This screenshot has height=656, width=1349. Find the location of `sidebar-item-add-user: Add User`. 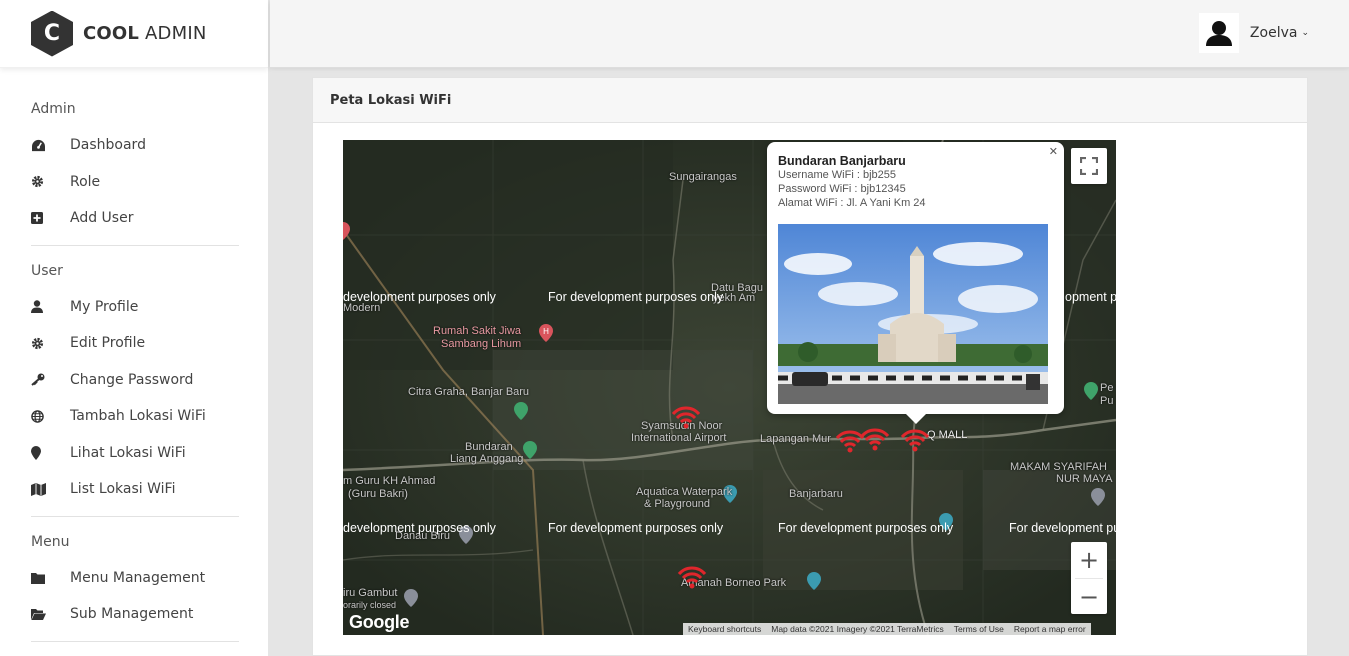

sidebar-item-add-user: Add User is located at coordinates (134, 218).